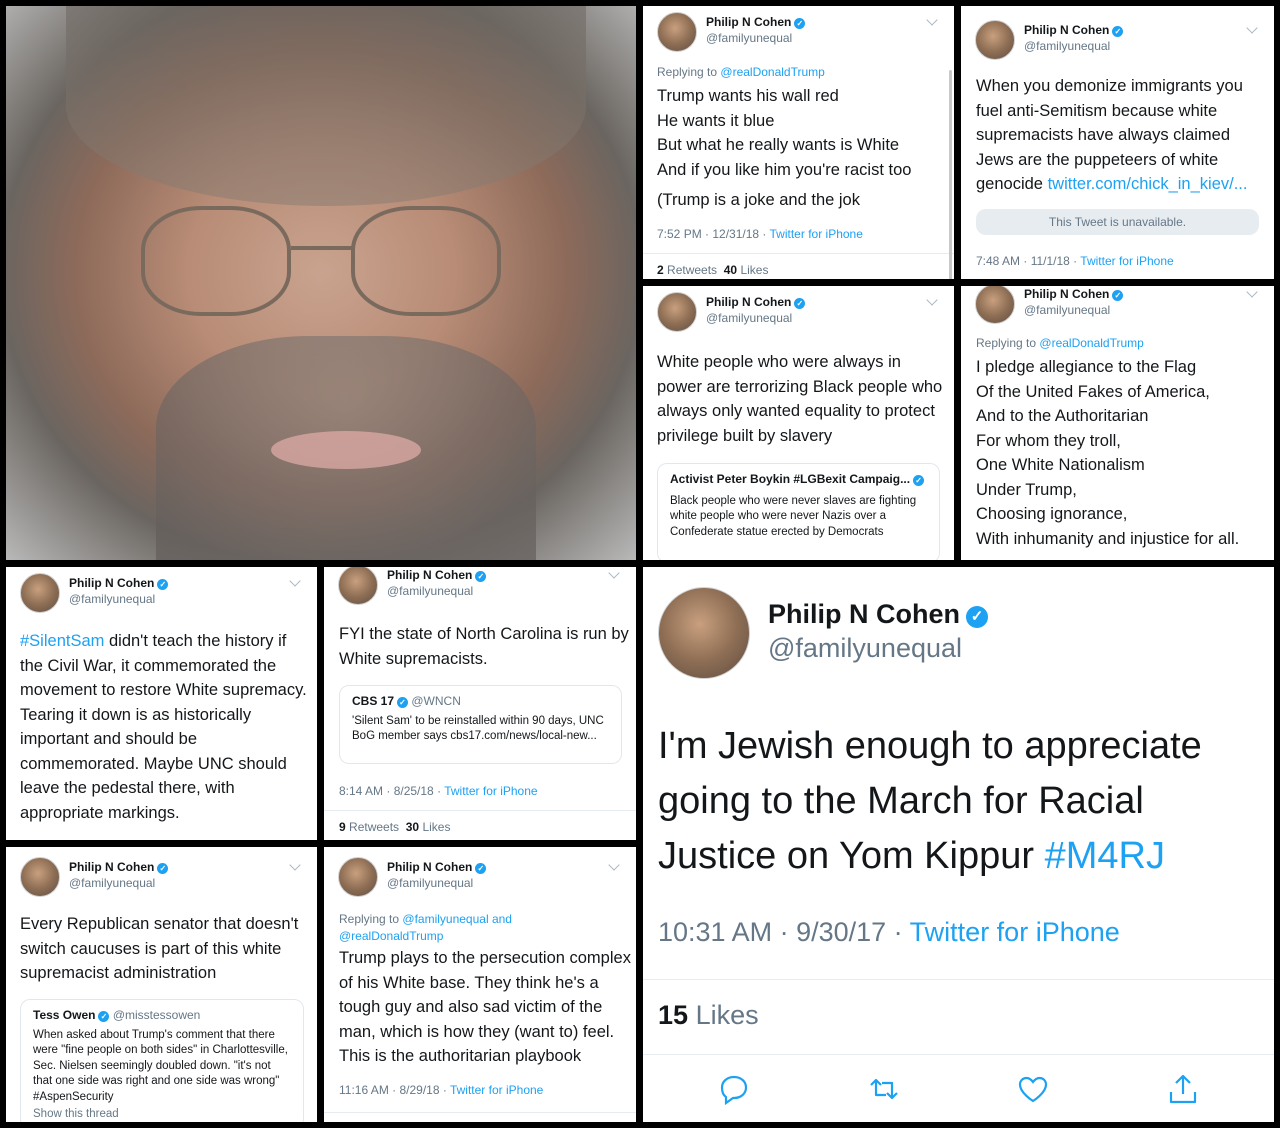 The image size is (1280, 1128). I want to click on hashtag-link: #SilentSam, so click(62, 641).